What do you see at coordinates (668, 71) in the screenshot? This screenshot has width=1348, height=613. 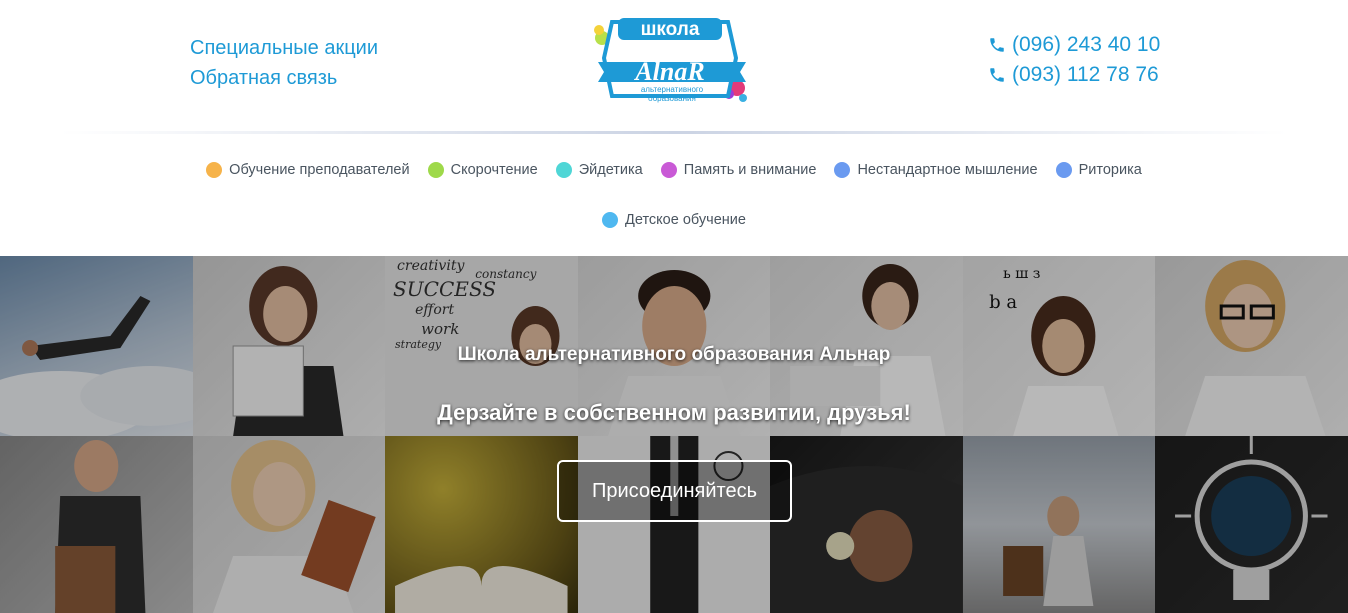 I see `logo-brand: AlnaR` at bounding box center [668, 71].